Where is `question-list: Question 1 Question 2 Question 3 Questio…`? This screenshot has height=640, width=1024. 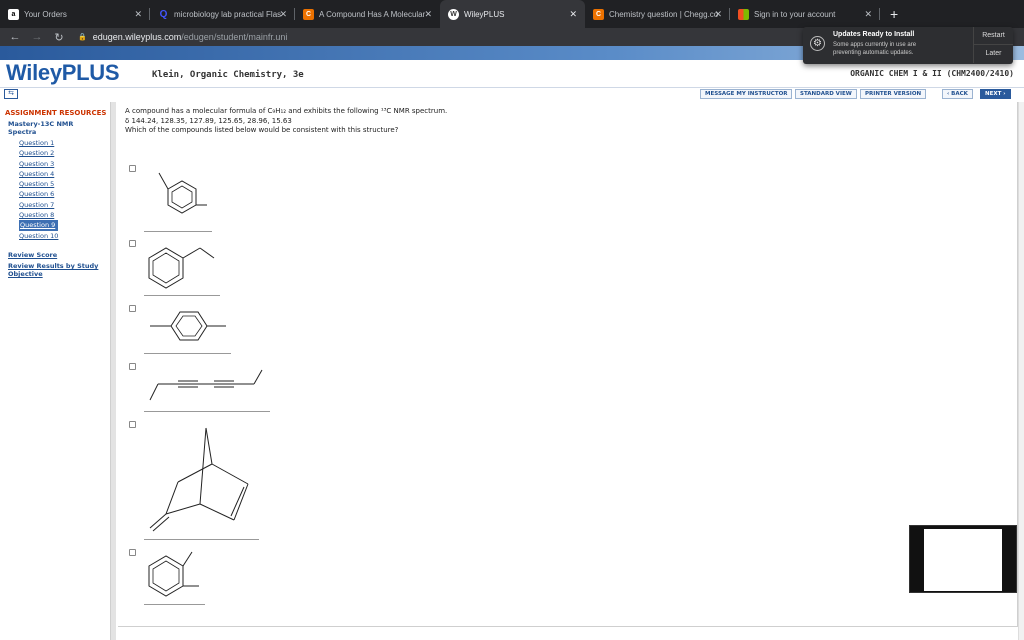
question-list: Question 1 Question 2 Question 3 Questio… is located at coordinates (39, 189).